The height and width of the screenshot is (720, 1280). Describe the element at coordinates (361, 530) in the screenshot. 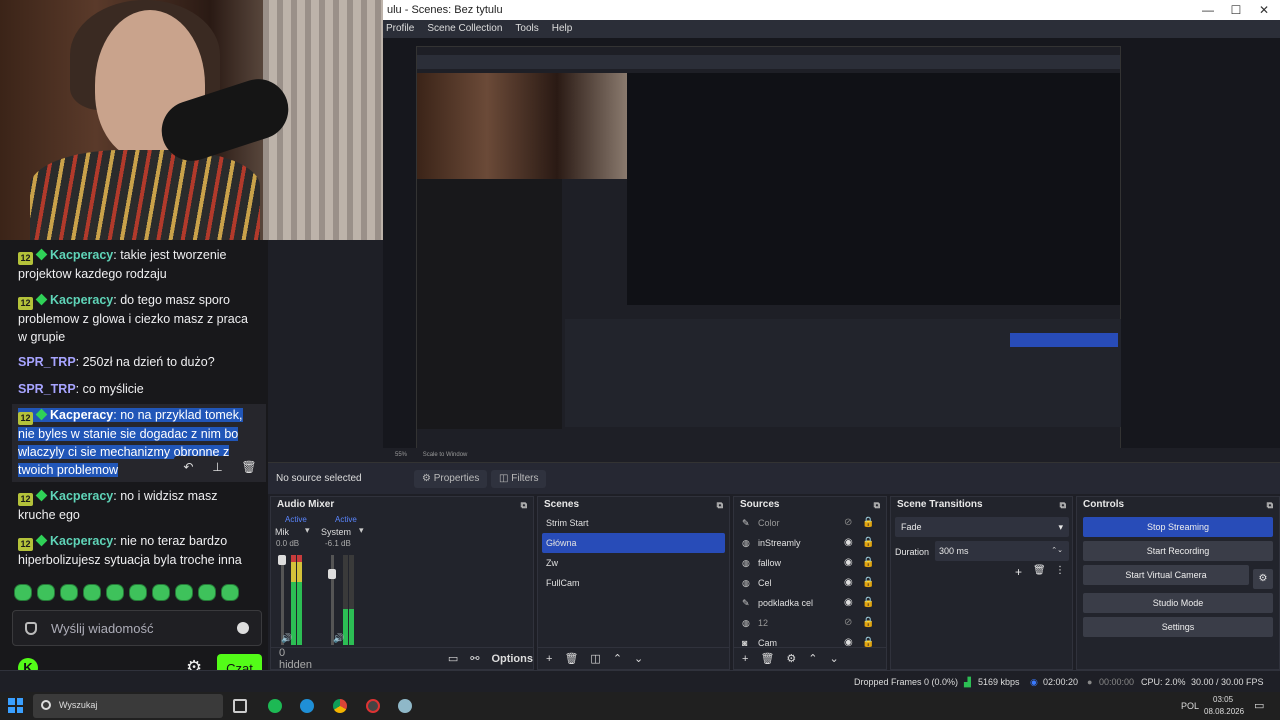

I see `system-dropdown-icon: ▾` at that location.